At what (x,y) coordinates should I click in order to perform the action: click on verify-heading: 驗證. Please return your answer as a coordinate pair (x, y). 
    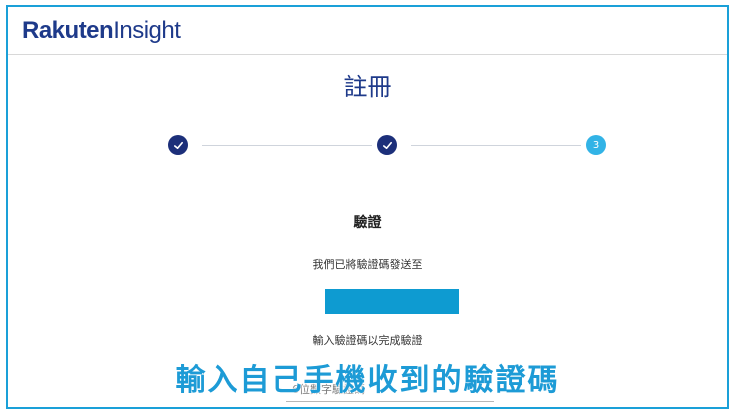
    Looking at the image, I should click on (367, 223).